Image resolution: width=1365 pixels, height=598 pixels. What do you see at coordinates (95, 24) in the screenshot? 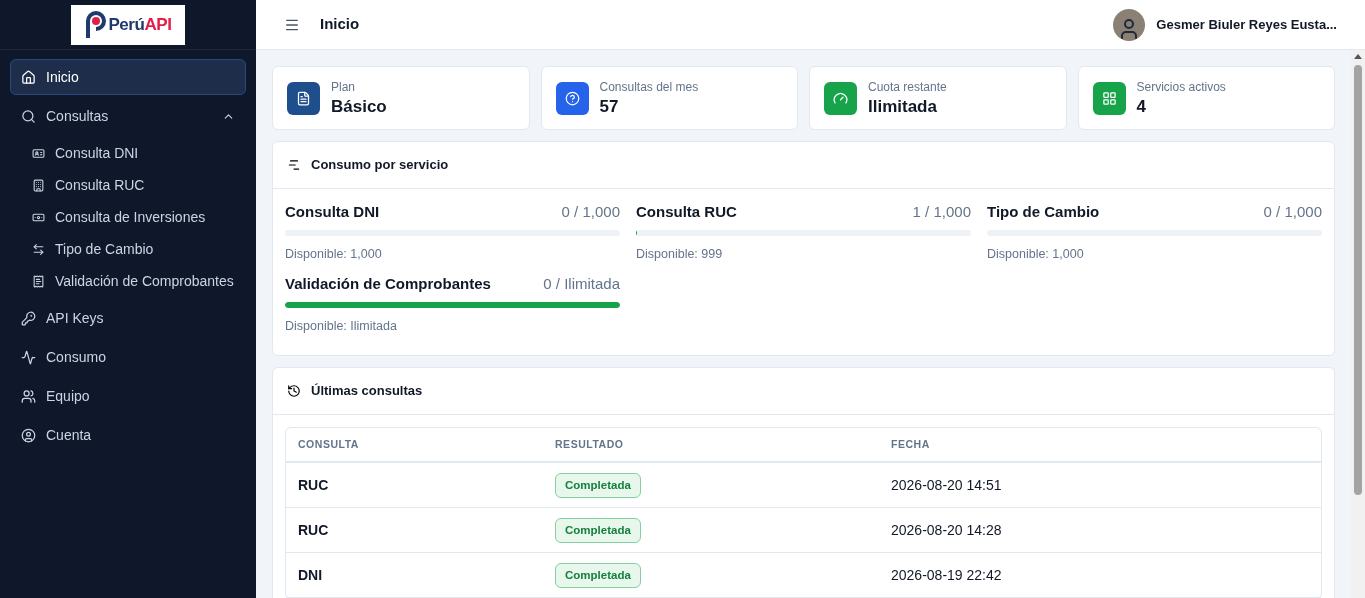
I see `logo-mark-icon` at bounding box center [95, 24].